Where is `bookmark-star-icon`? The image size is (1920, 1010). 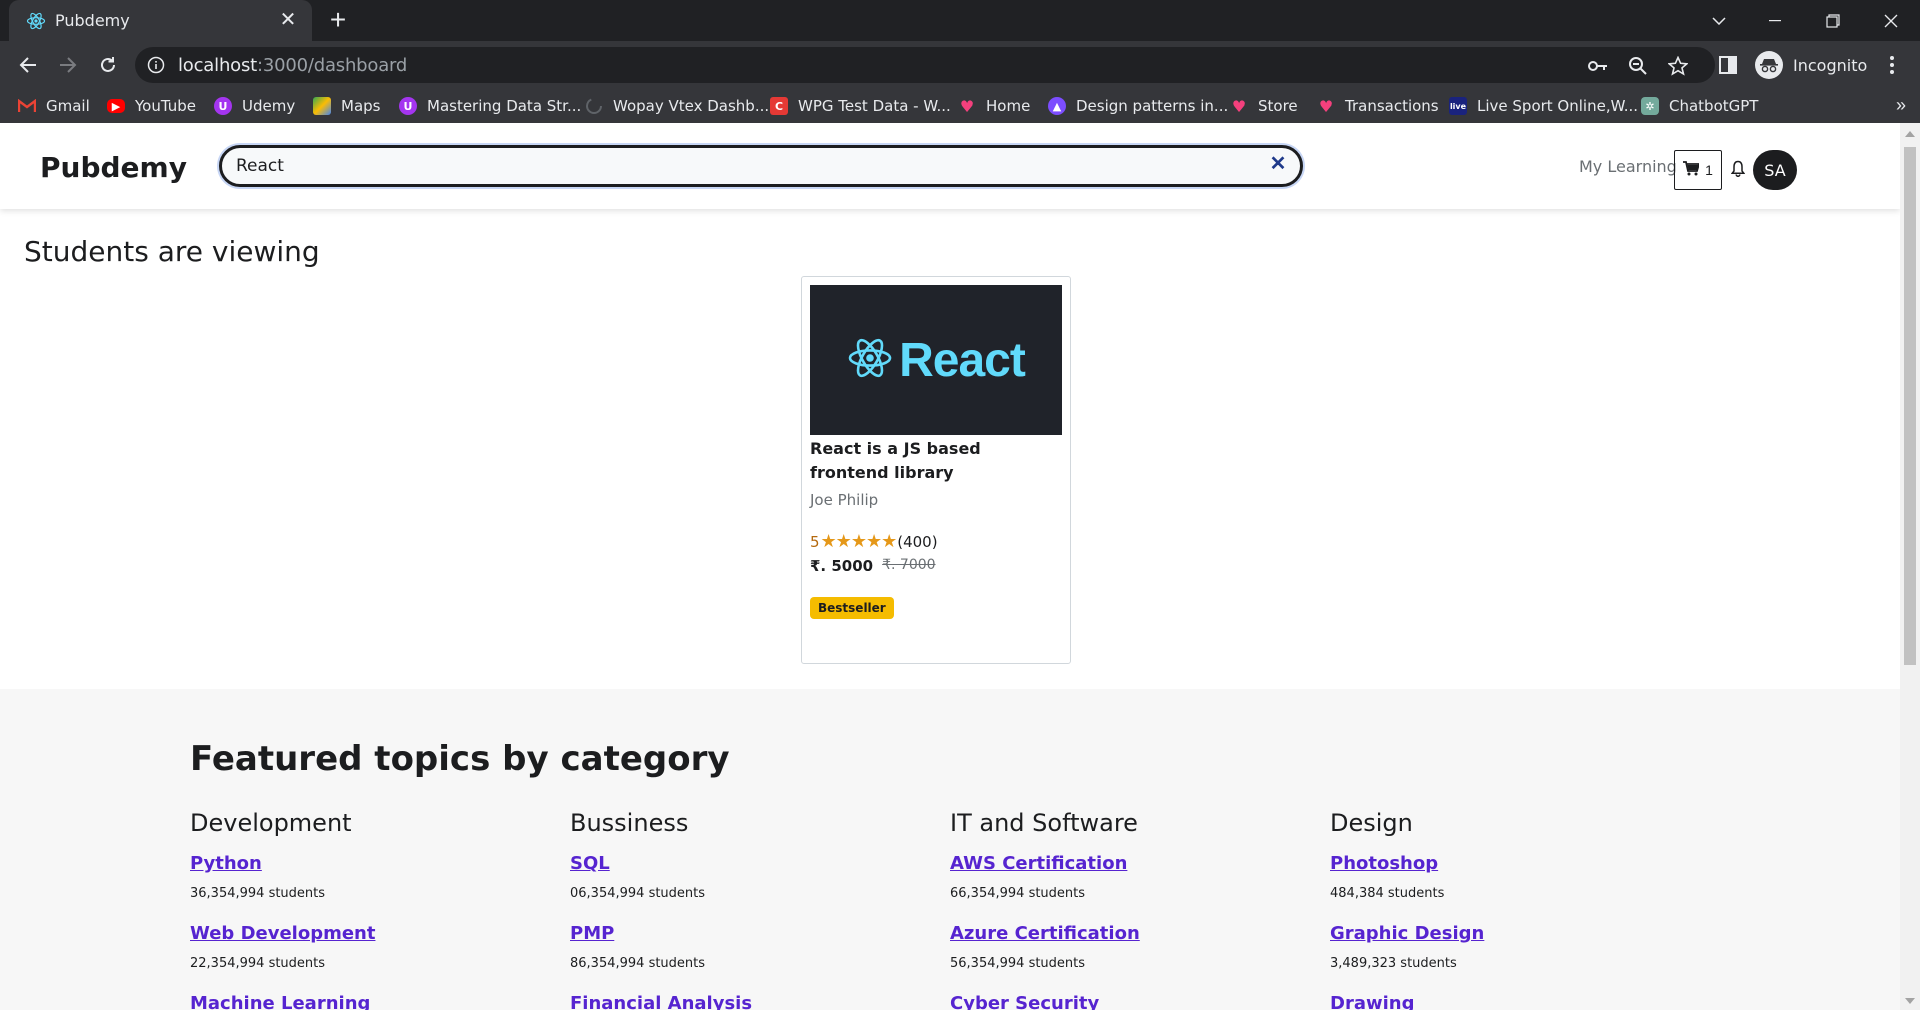 bookmark-star-icon is located at coordinates (1678, 66).